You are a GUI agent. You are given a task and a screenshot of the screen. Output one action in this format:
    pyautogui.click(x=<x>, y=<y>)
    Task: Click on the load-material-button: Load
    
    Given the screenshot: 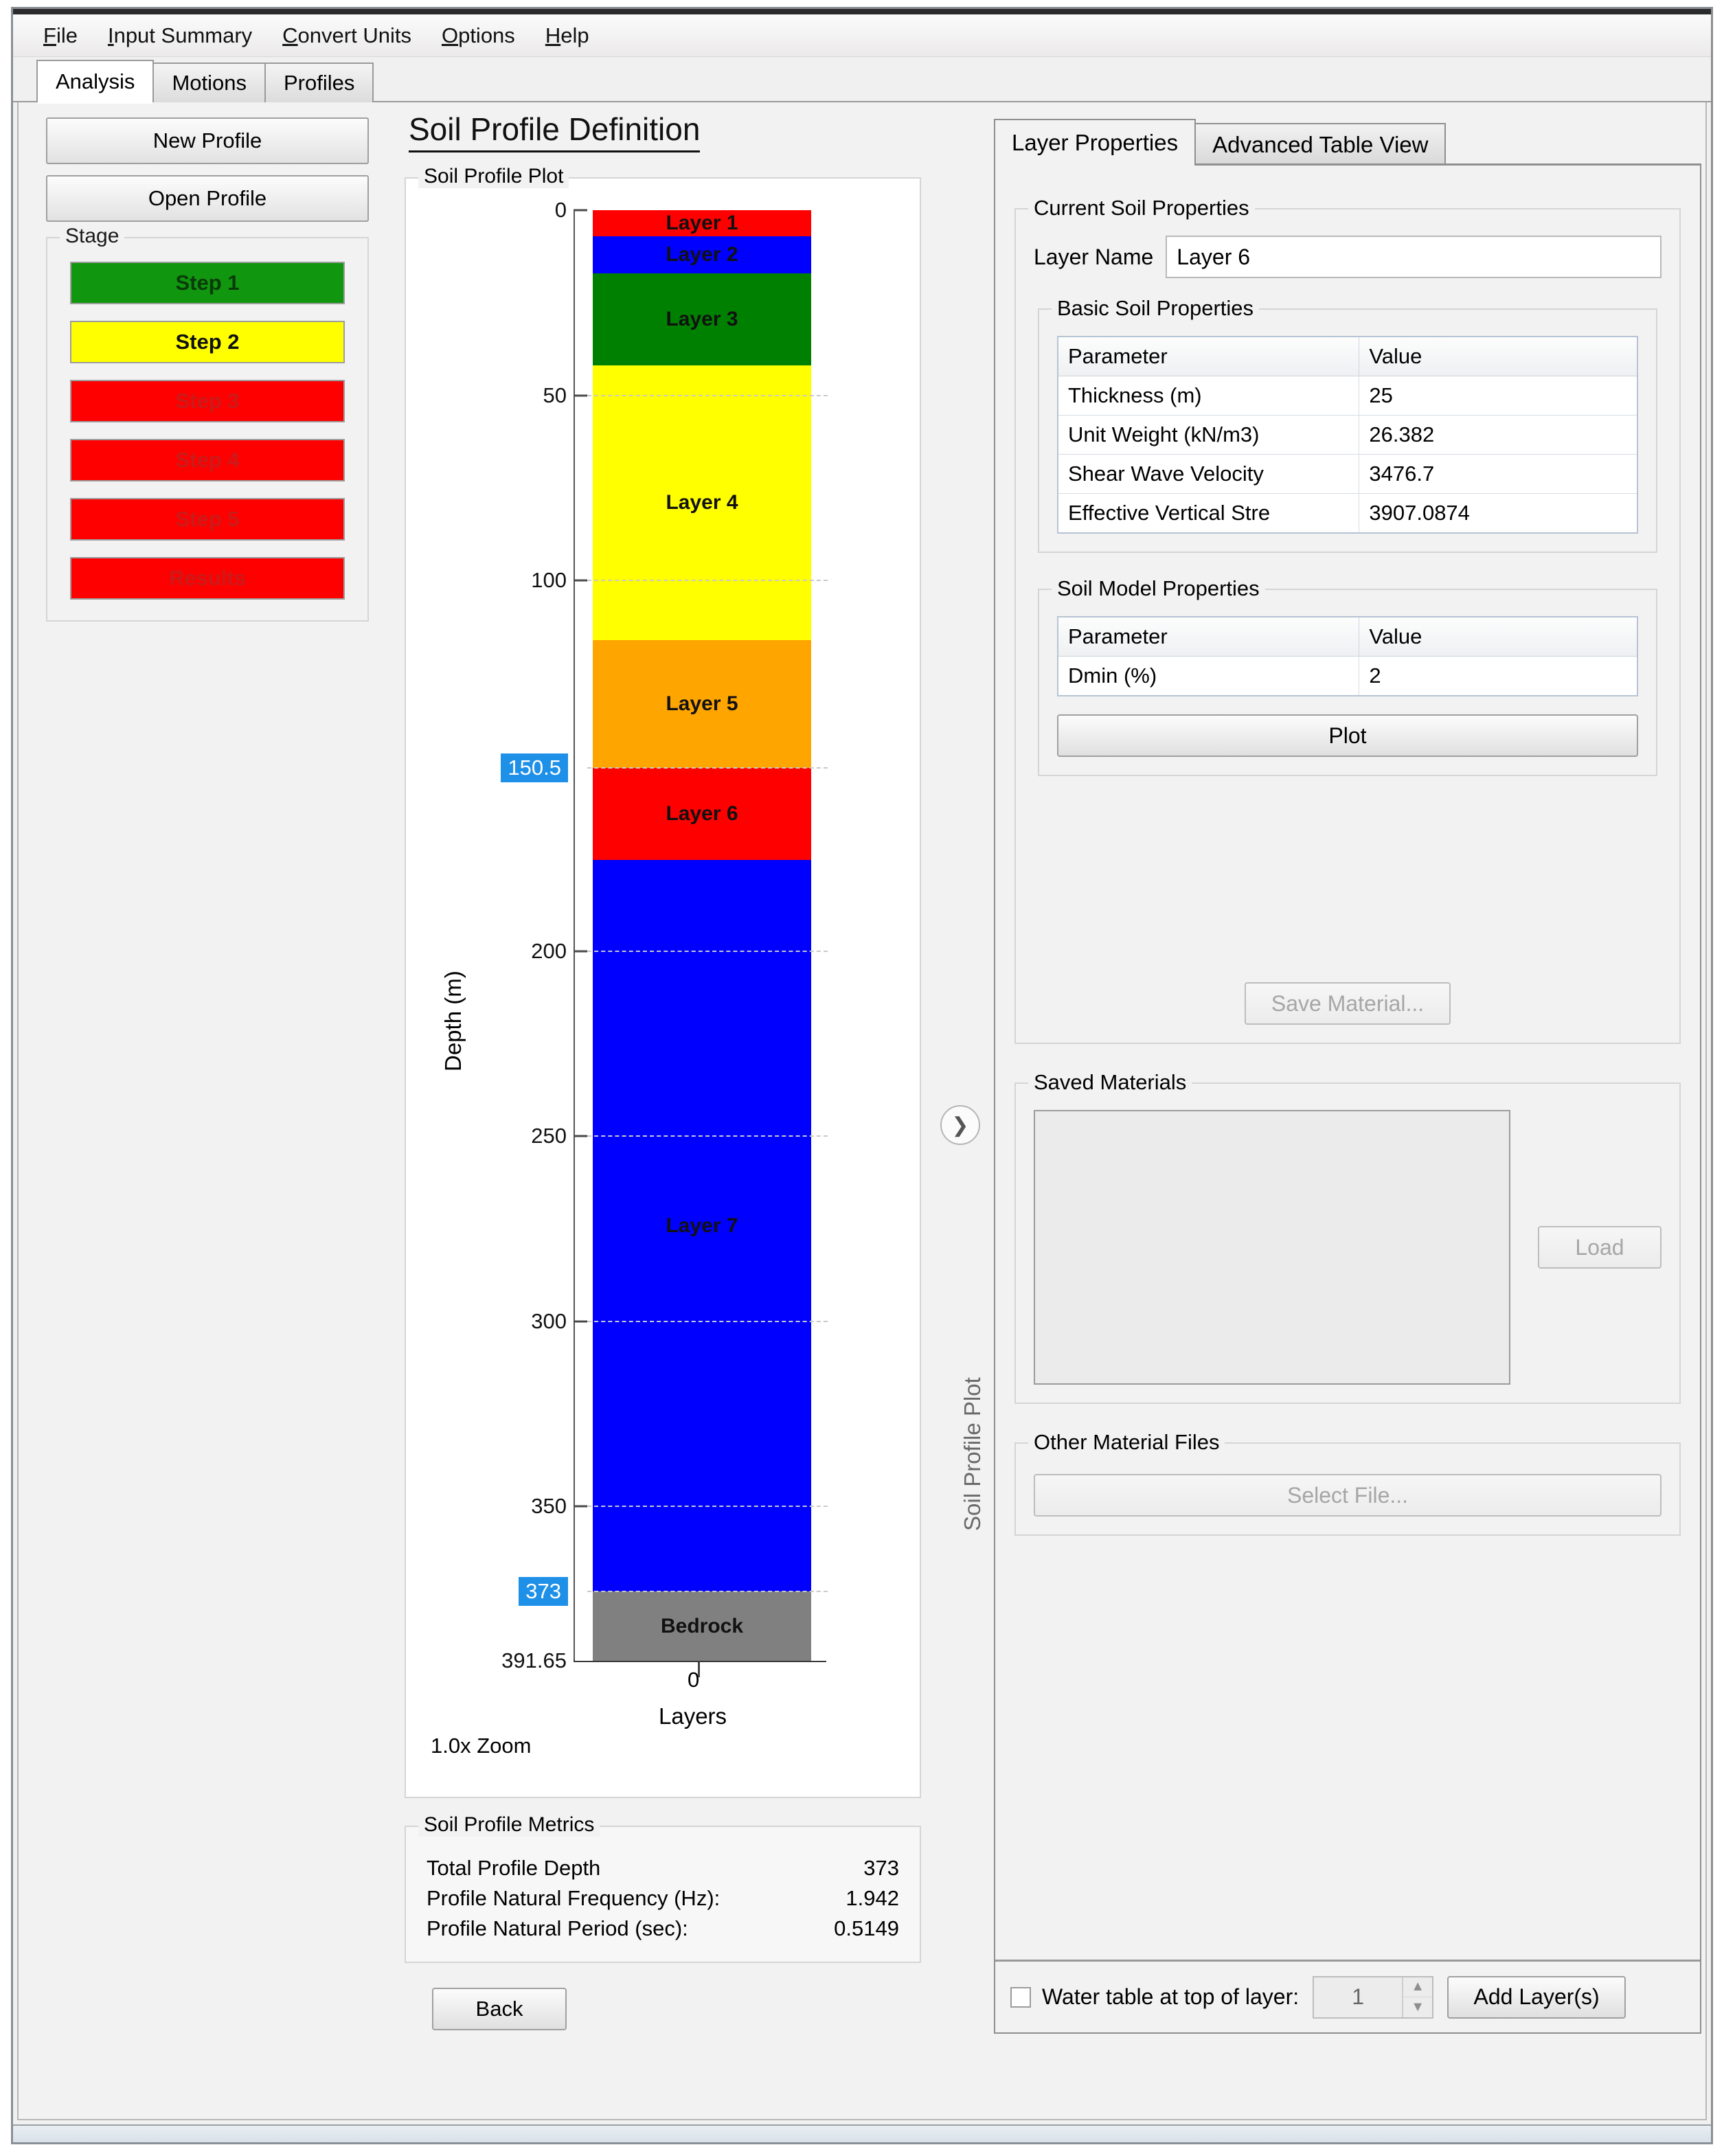 What is the action you would take?
    pyautogui.click(x=1599, y=1247)
    